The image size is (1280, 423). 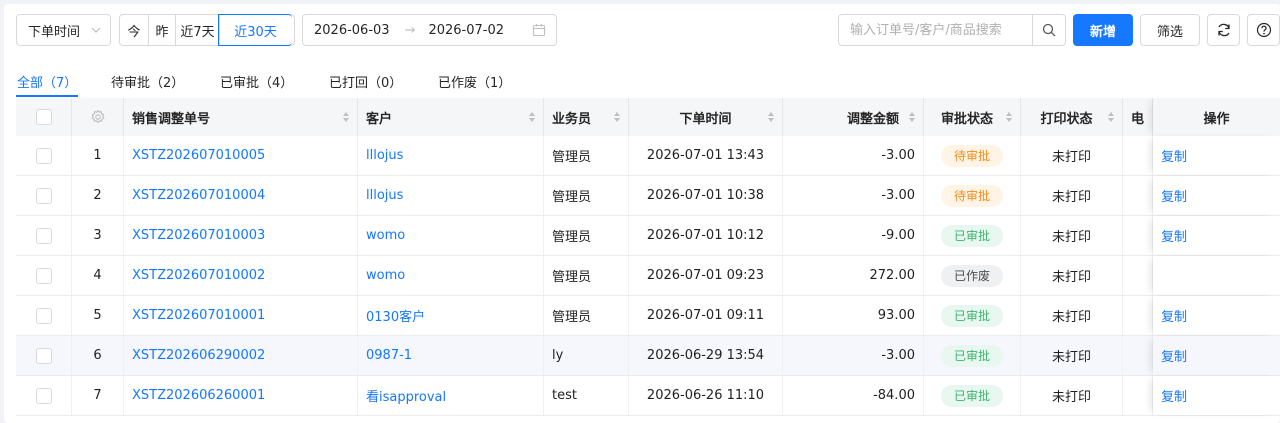 What do you see at coordinates (198, 195) in the screenshot?
I see `order-no-link: XSTZ202607010004` at bounding box center [198, 195].